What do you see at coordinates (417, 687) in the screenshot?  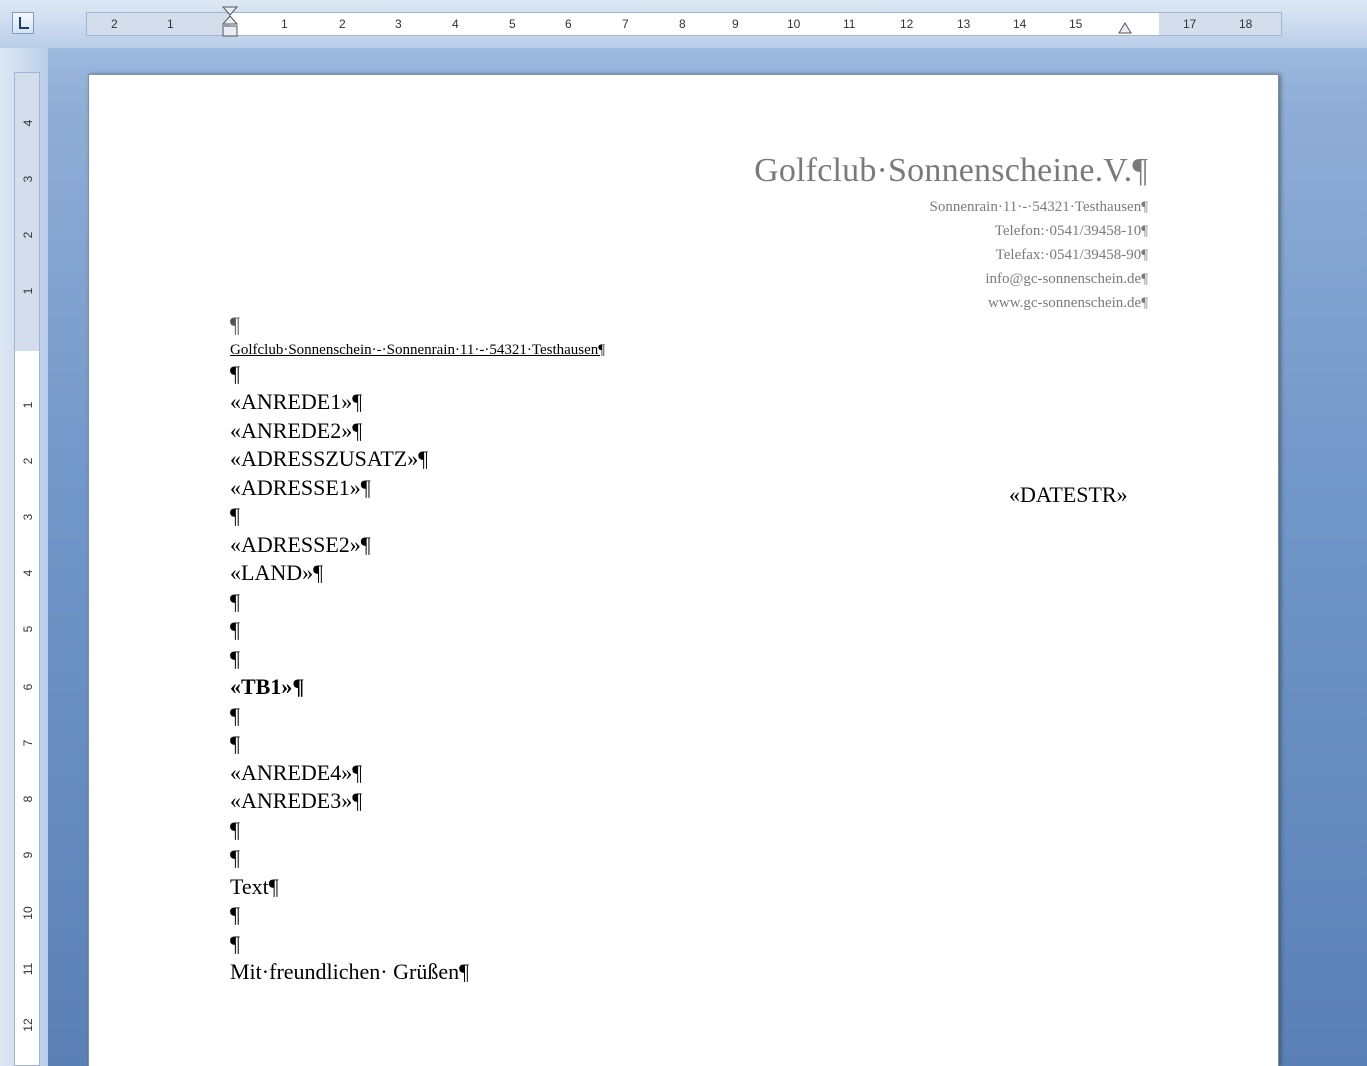 I see `merge-field-tb1: «TB1»¶` at bounding box center [417, 687].